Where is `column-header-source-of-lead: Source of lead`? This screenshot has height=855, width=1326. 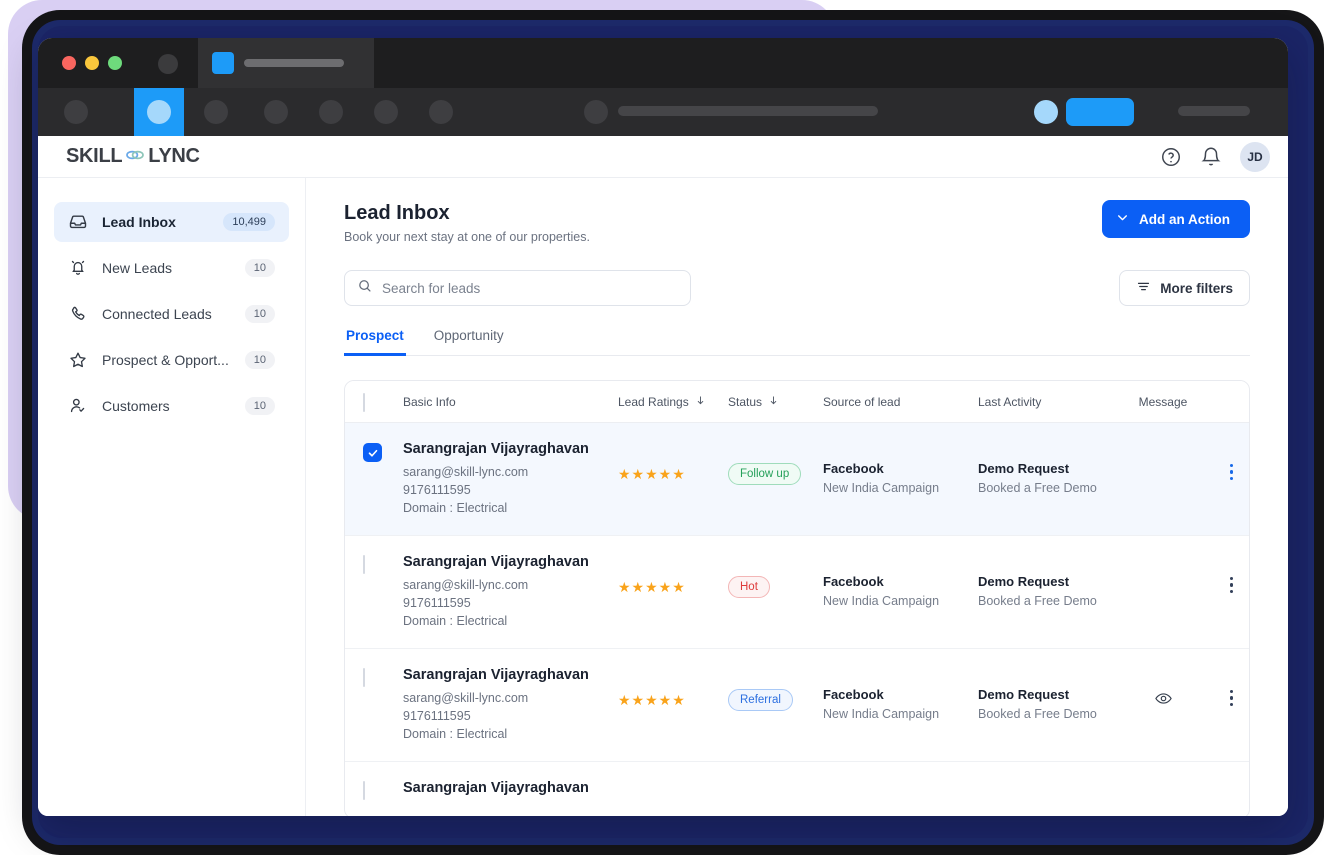 column-header-source-of-lead: Source of lead is located at coordinates (900, 402).